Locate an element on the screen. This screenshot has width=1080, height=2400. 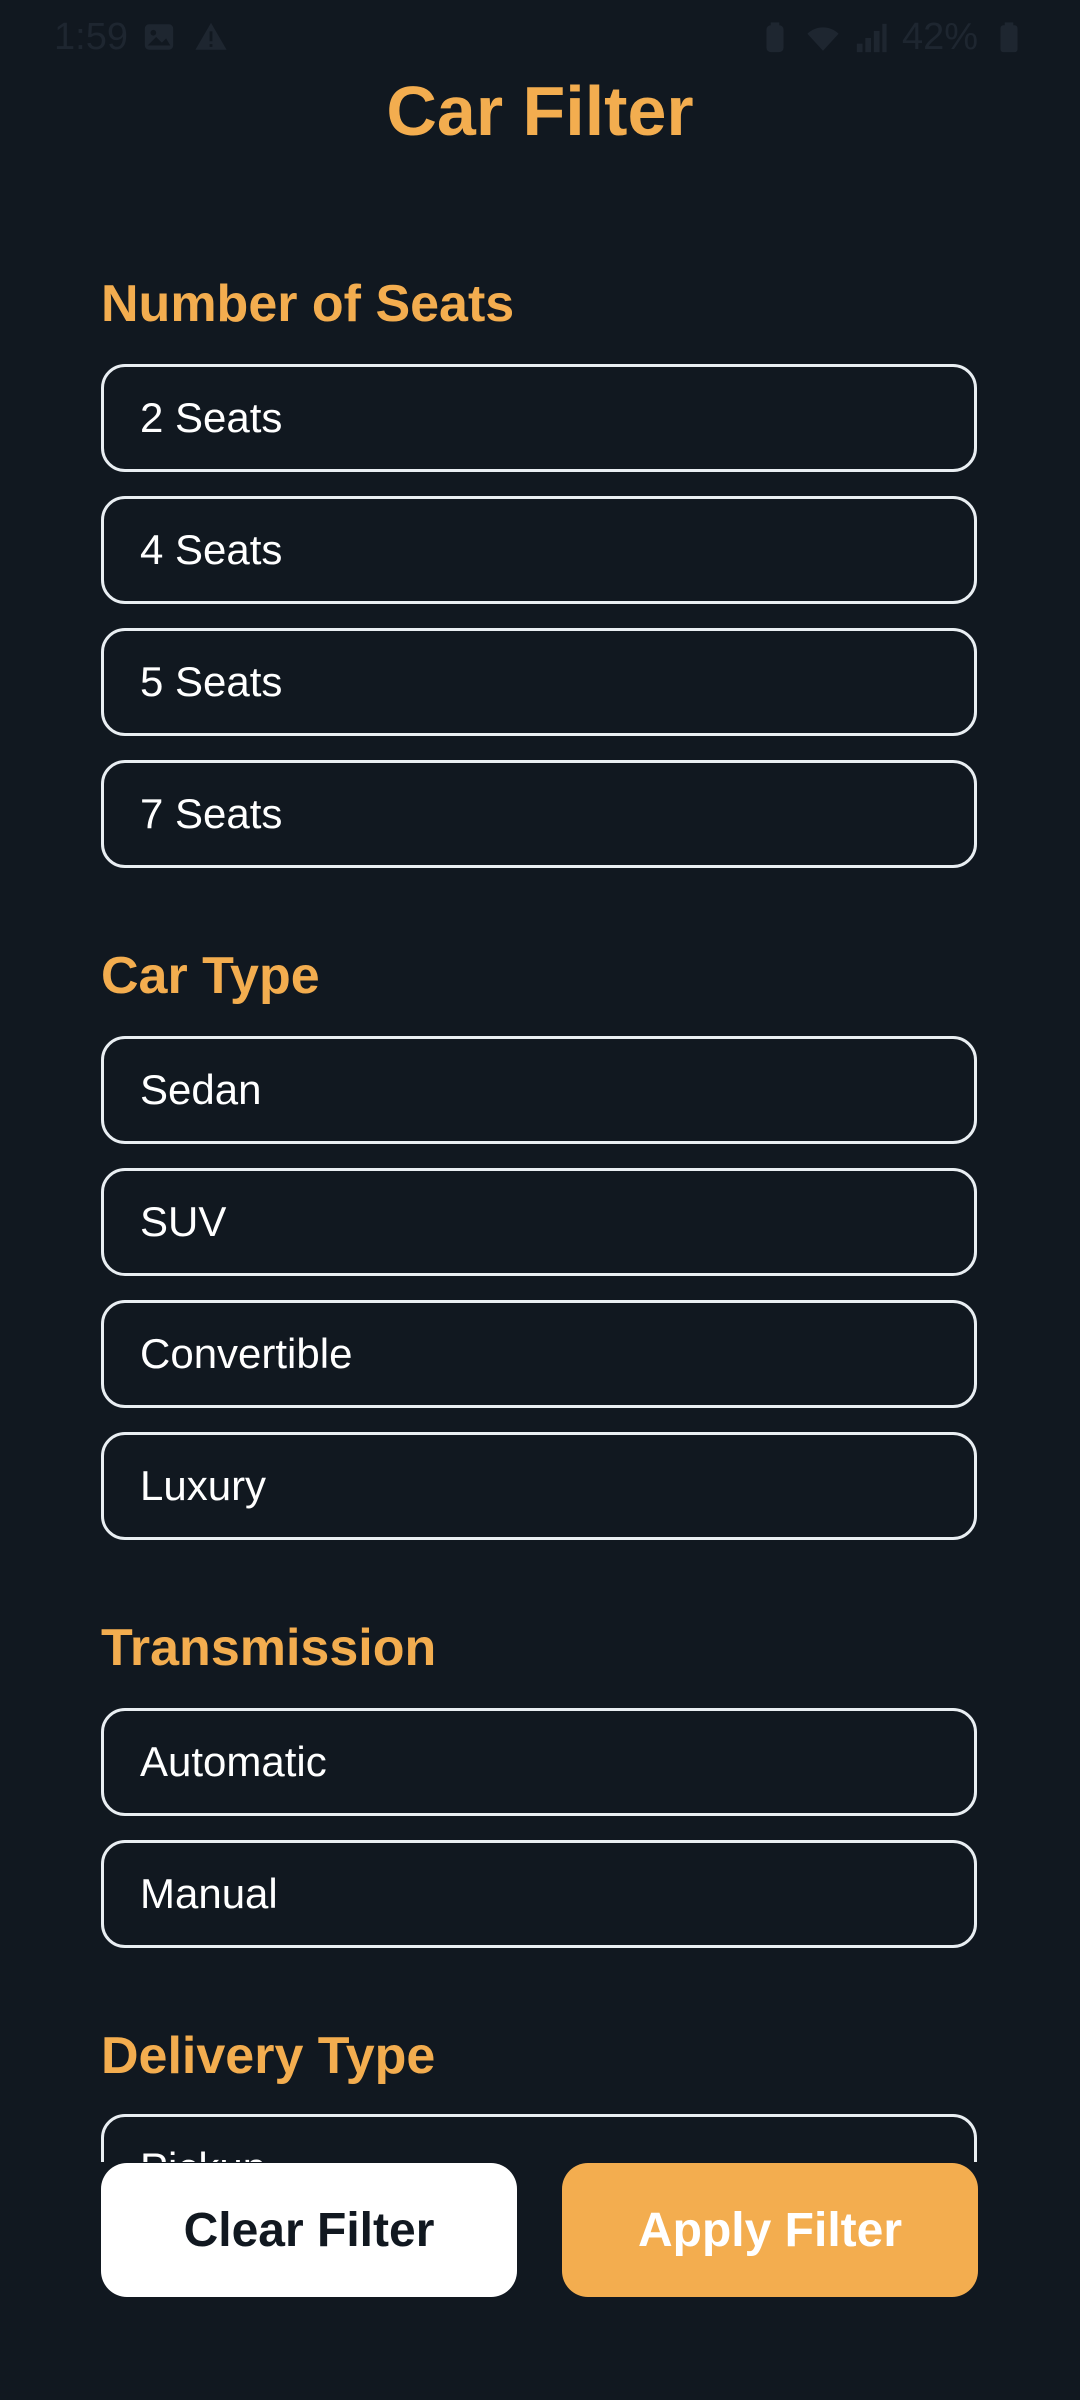
option-label: 5 Seats is located at coordinates (211, 681).